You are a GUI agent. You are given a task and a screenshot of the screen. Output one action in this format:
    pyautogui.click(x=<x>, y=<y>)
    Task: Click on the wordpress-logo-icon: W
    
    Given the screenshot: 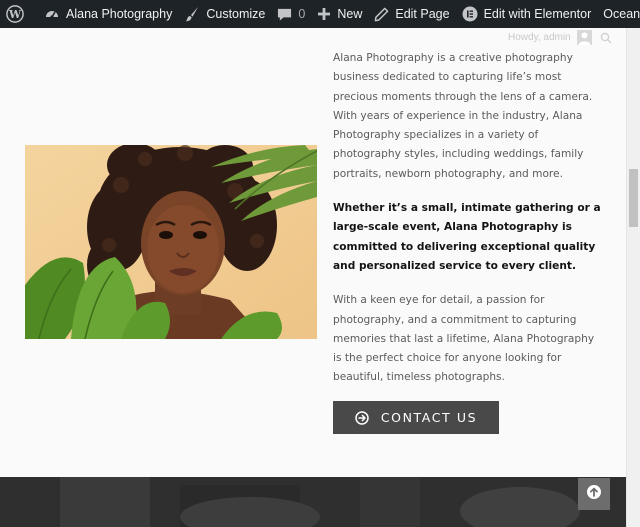 What is the action you would take?
    pyautogui.click(x=15, y=14)
    